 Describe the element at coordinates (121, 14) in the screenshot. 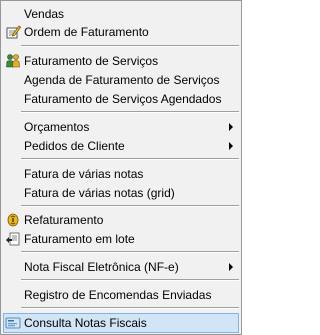

I see `menu-item-vendas: Vendas` at that location.